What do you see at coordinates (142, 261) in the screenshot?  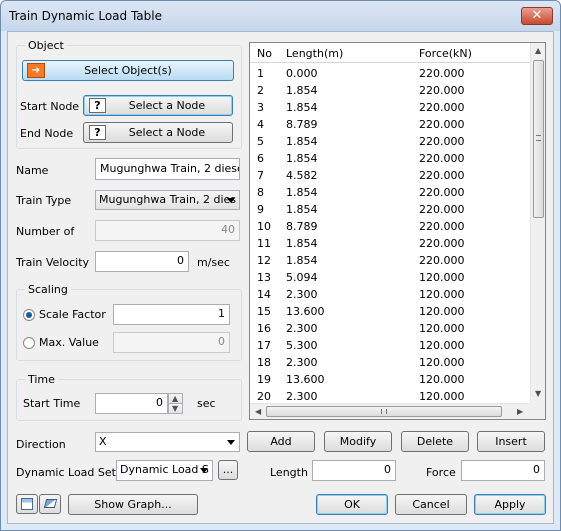 I see `train-velocity-input: 0` at bounding box center [142, 261].